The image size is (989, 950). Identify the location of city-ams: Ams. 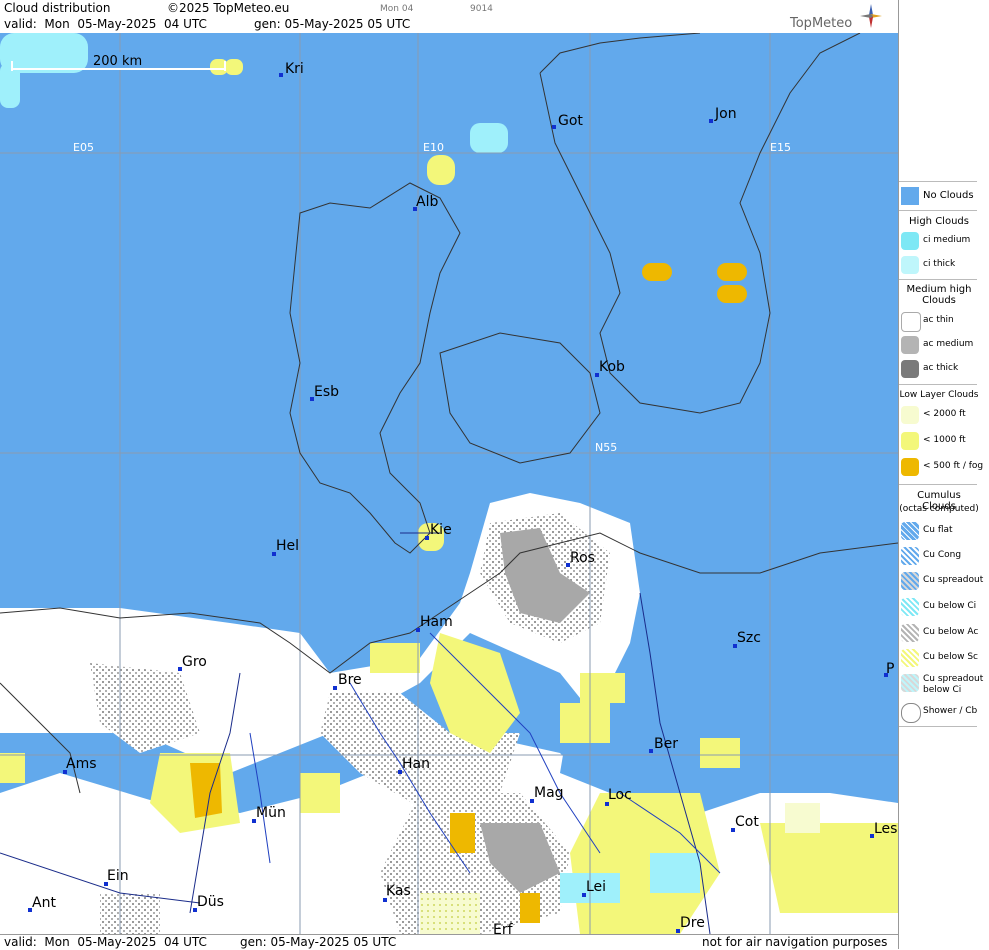
(80, 765).